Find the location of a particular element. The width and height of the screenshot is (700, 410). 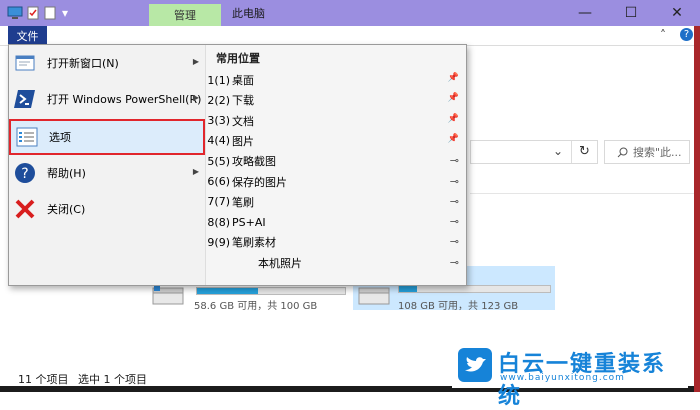

frequent-place-number: 8(8) is located at coordinates (218, 222).